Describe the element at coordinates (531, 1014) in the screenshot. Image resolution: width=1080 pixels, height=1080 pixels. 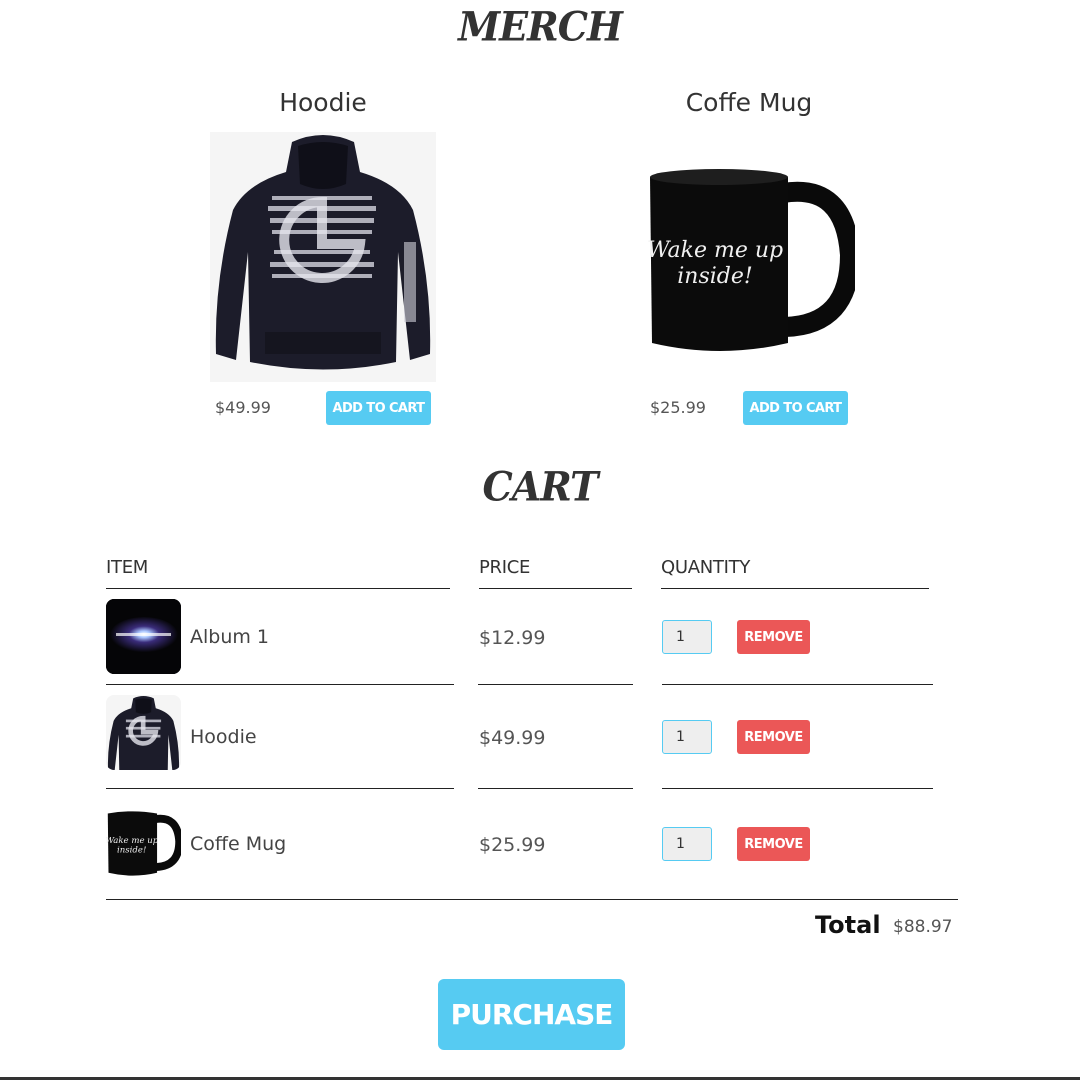
I see `purchase-button: PURCHASE` at that location.